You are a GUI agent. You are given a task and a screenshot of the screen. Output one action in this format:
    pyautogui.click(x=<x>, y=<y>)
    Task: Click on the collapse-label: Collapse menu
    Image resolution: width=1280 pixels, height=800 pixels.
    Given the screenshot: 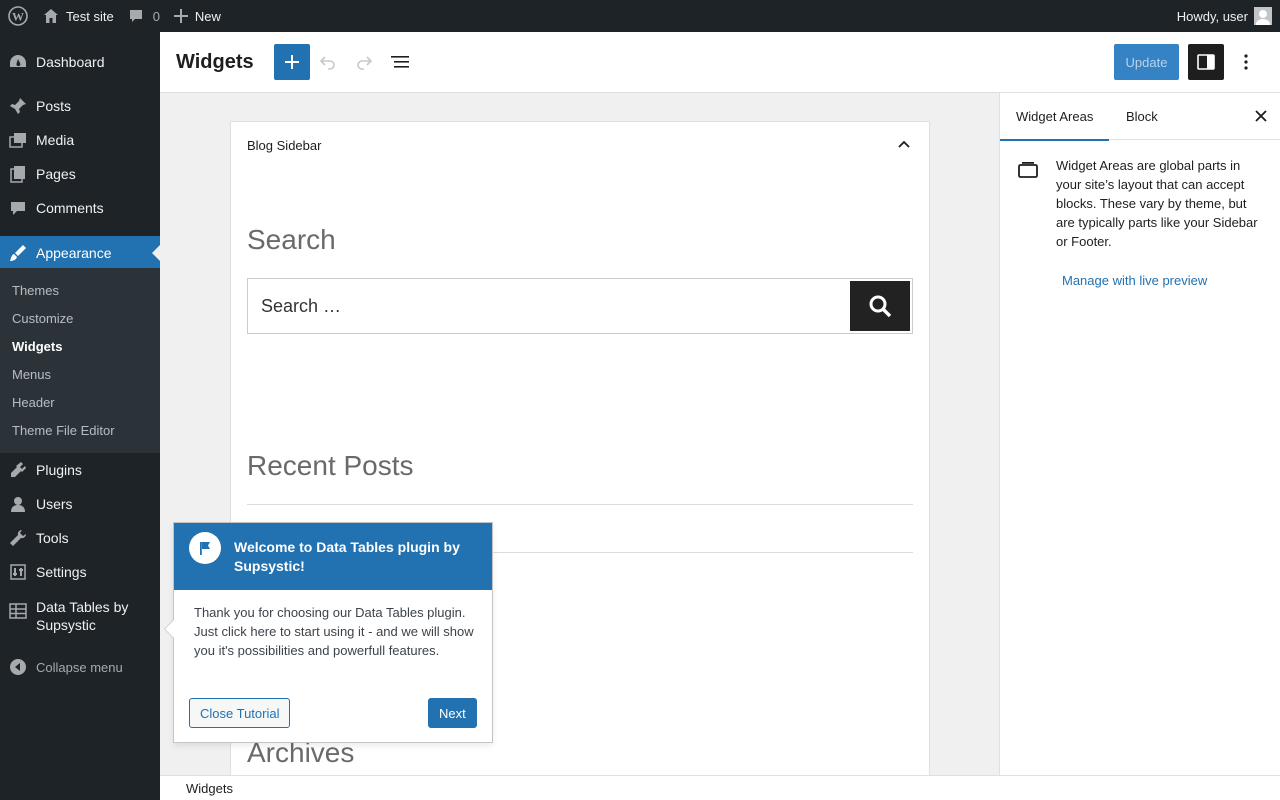 What is the action you would take?
    pyautogui.click(x=79, y=667)
    